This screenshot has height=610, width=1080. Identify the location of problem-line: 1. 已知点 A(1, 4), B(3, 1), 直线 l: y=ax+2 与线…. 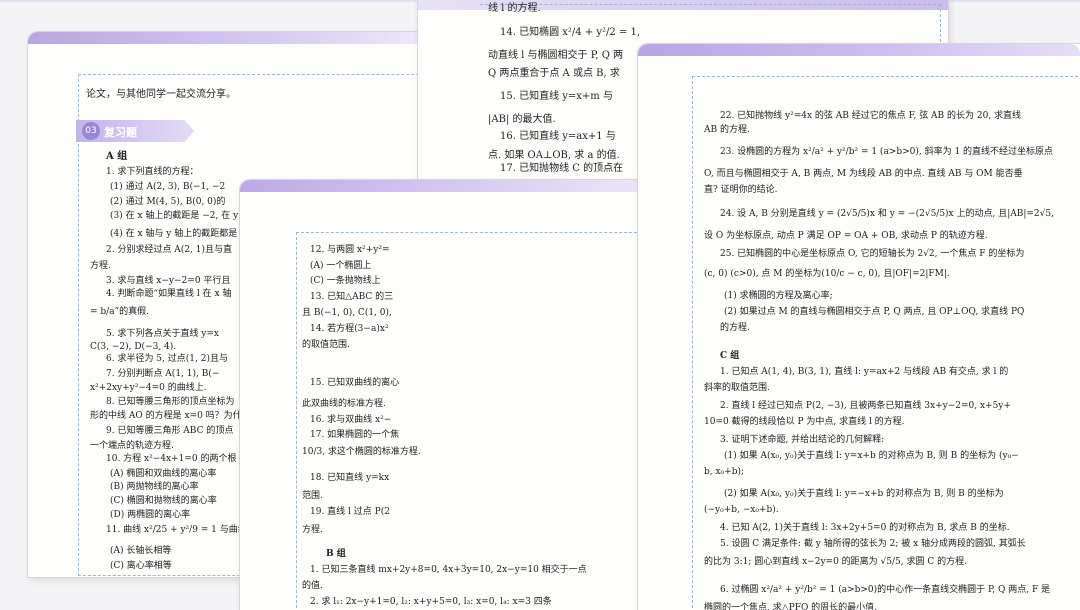
(864, 372).